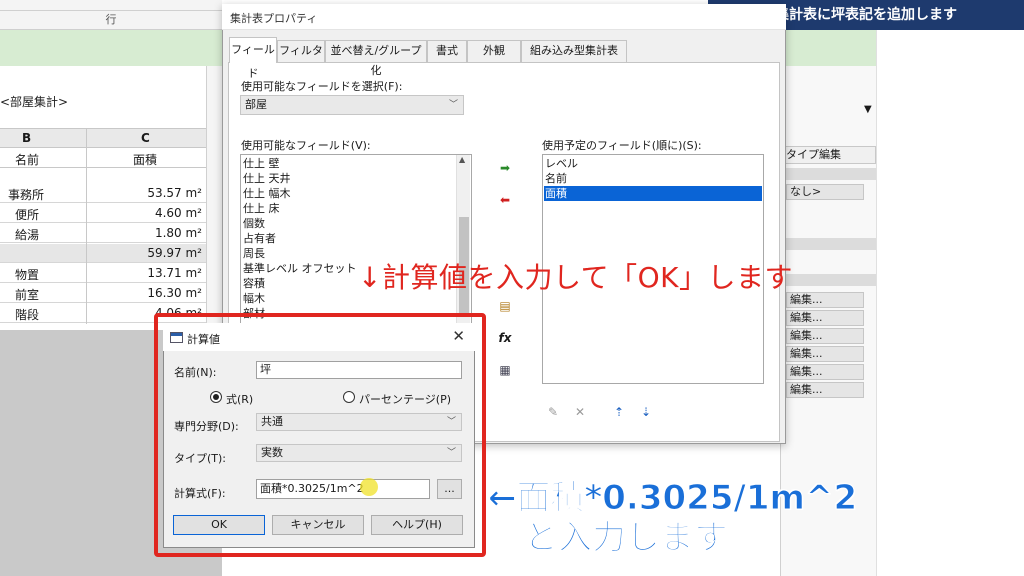 The image size is (1024, 576). Describe the element at coordinates (829, 155) in the screenshot. I see `type-edit-button: タイプ編集` at that location.